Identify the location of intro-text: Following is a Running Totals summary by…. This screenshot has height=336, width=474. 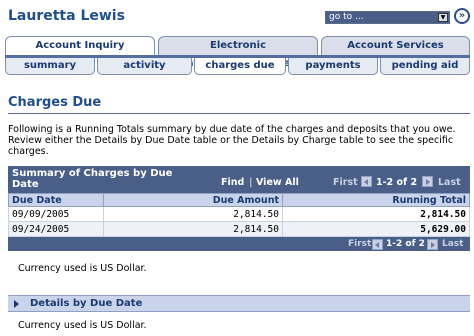
(232, 140).